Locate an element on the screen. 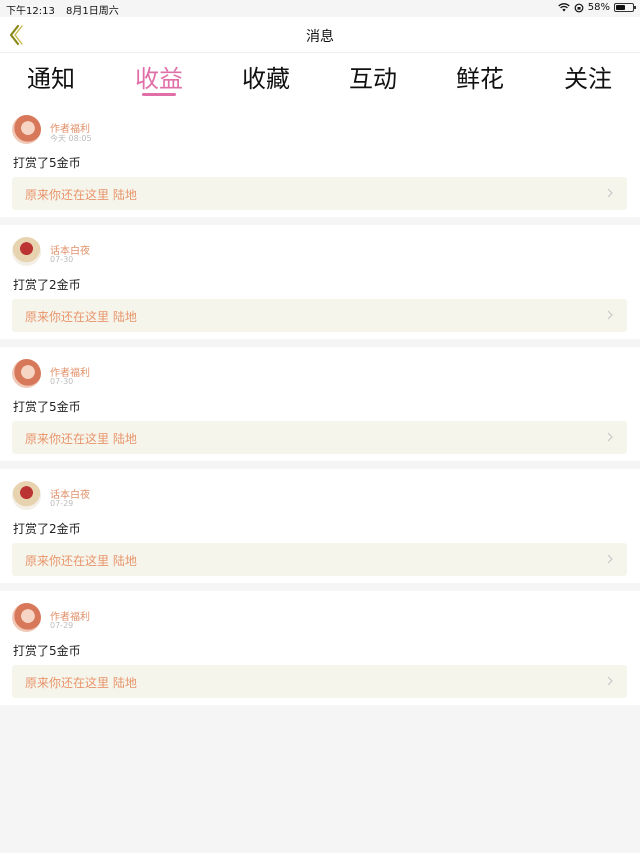 Image resolution: width=640 pixels, height=853 pixels. battery-percent: 58% is located at coordinates (598, 7).